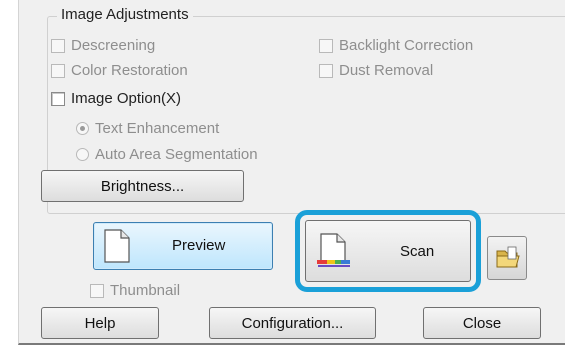  What do you see at coordinates (388, 251) in the screenshot?
I see `scan-button: Scan` at bounding box center [388, 251].